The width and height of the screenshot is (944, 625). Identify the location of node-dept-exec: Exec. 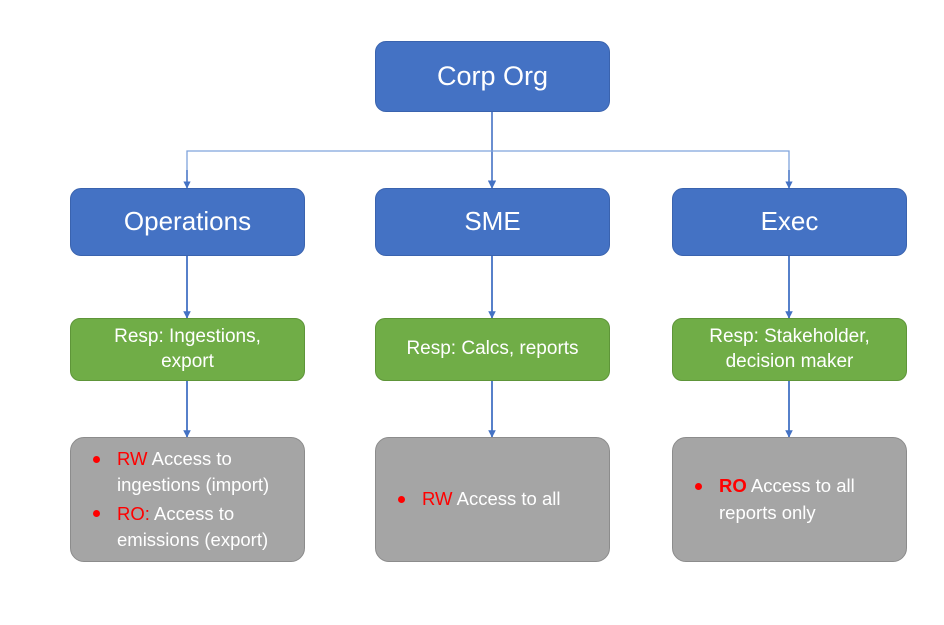
(789, 222).